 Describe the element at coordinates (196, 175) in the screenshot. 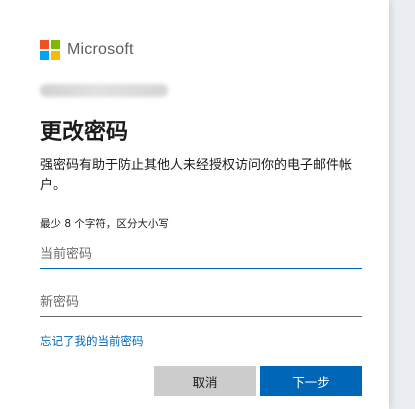

I see `page-description: 强密码有助于防止其他人未经授权访问你的电子邮件帐户。` at that location.